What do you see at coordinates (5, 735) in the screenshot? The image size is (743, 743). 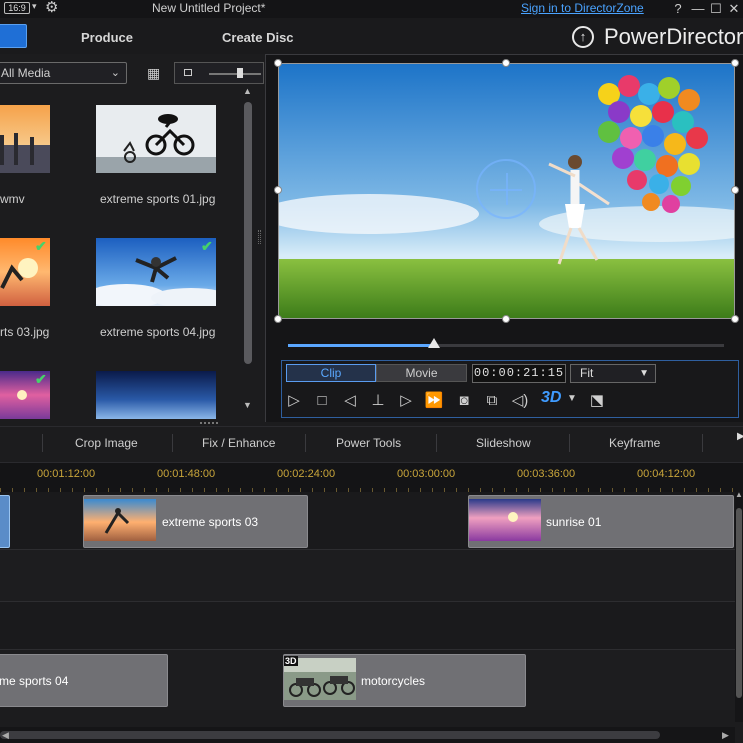 I see `scroll-left-icon: ◀` at bounding box center [5, 735].